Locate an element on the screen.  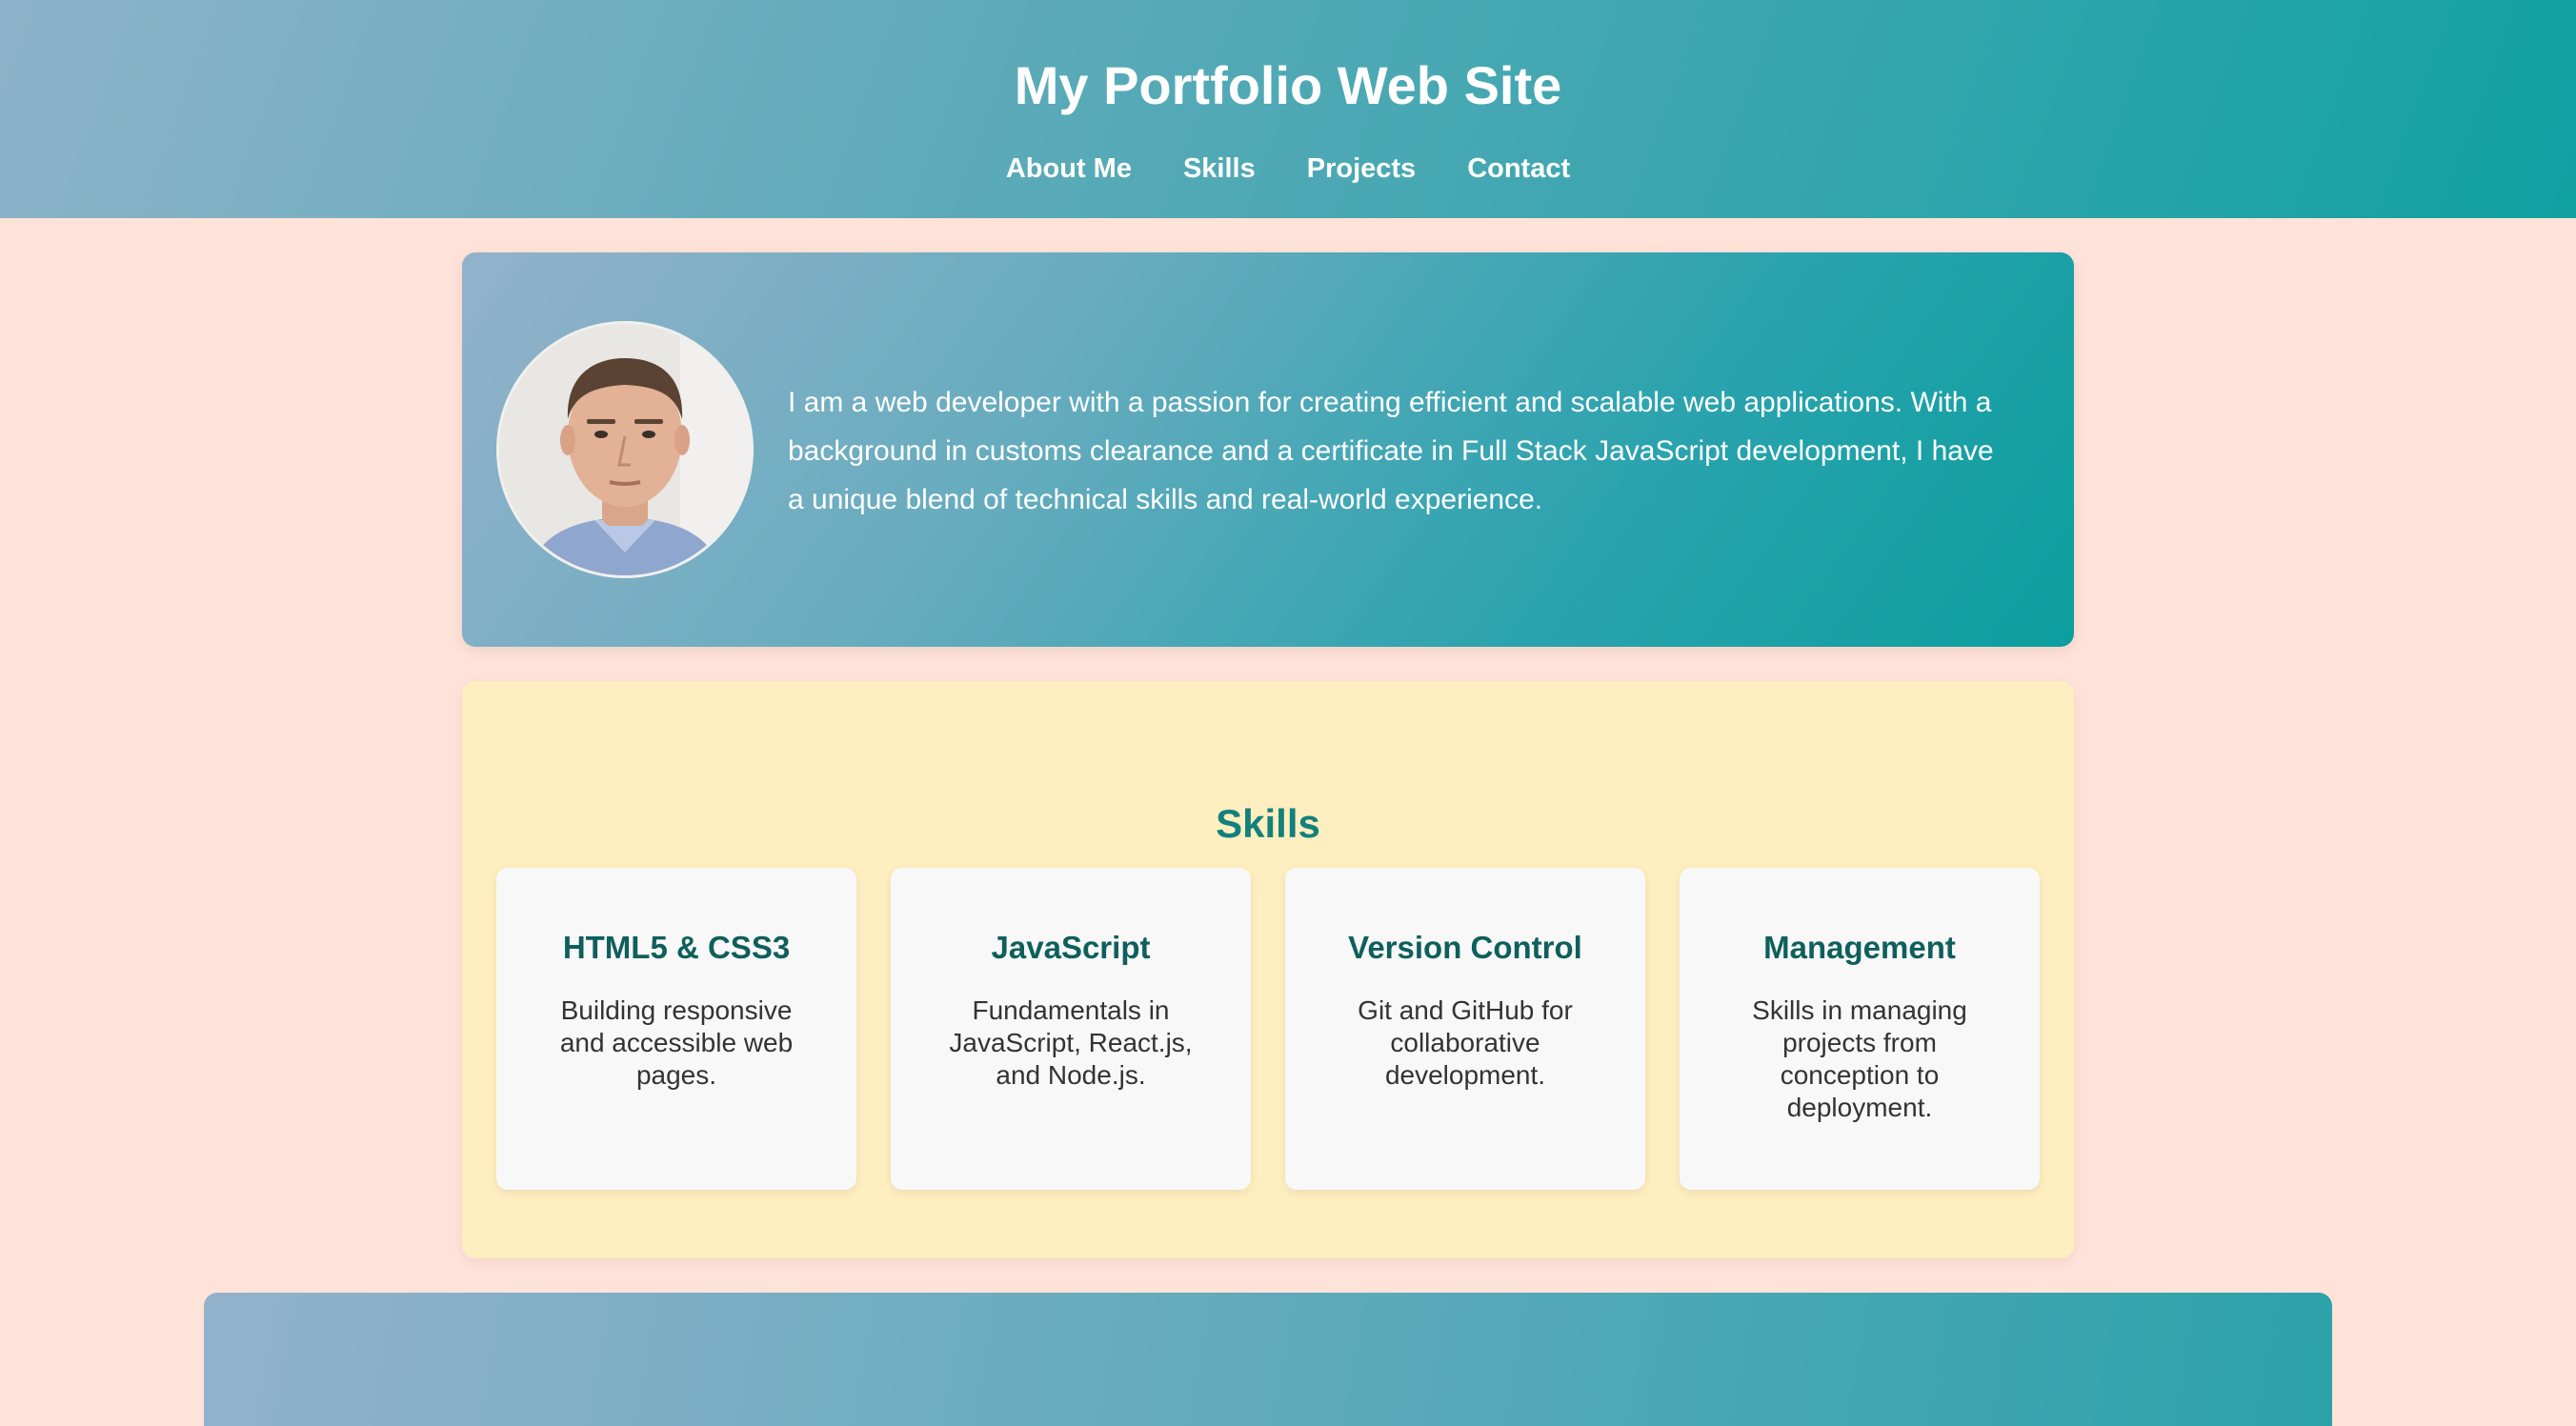
main-nav: About Me Skills Projects Contact is located at coordinates (1288, 169).